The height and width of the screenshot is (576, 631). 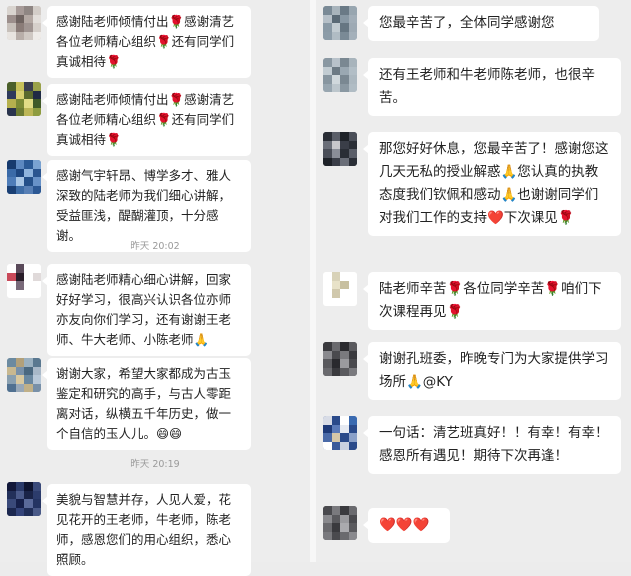 I want to click on message-bubble: 陆老师辛苦🌹各位同学辛苦🌹咱们下次课程再见🌹, so click(x=494, y=301).